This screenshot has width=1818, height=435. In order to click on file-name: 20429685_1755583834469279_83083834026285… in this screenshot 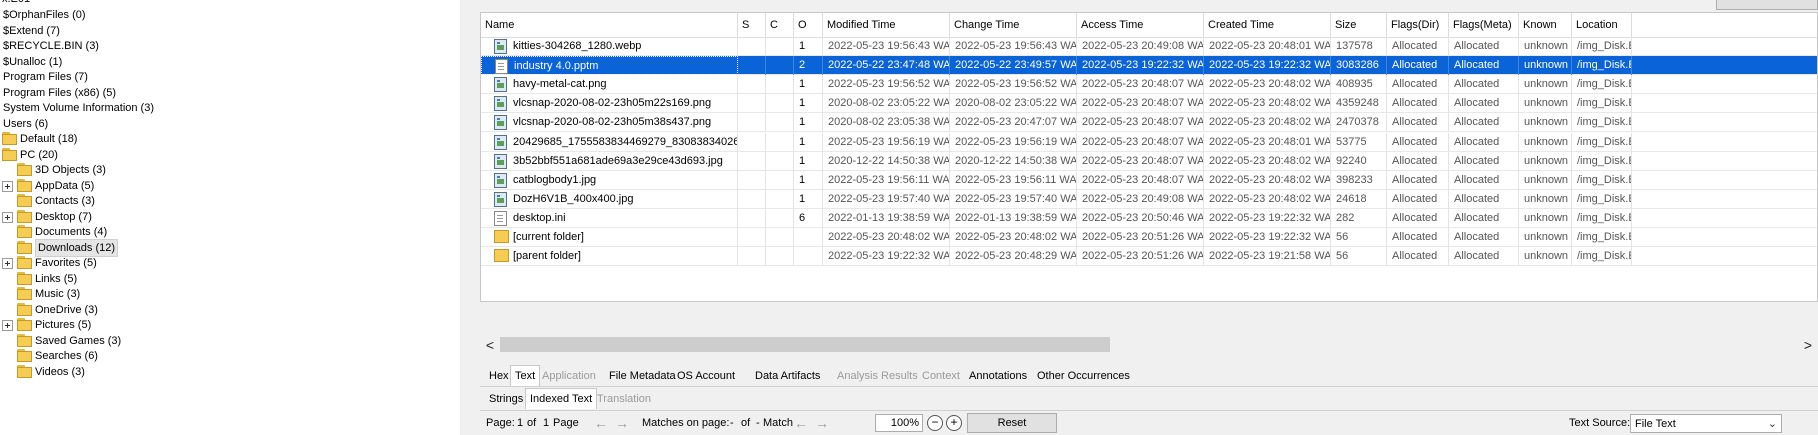, I will do `click(625, 141)`.